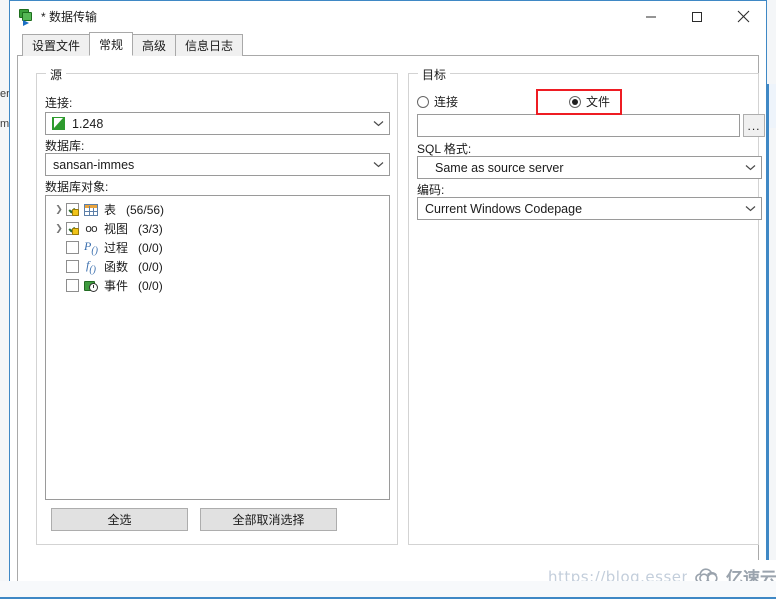  I want to click on minimize-button, so click(651, 16).